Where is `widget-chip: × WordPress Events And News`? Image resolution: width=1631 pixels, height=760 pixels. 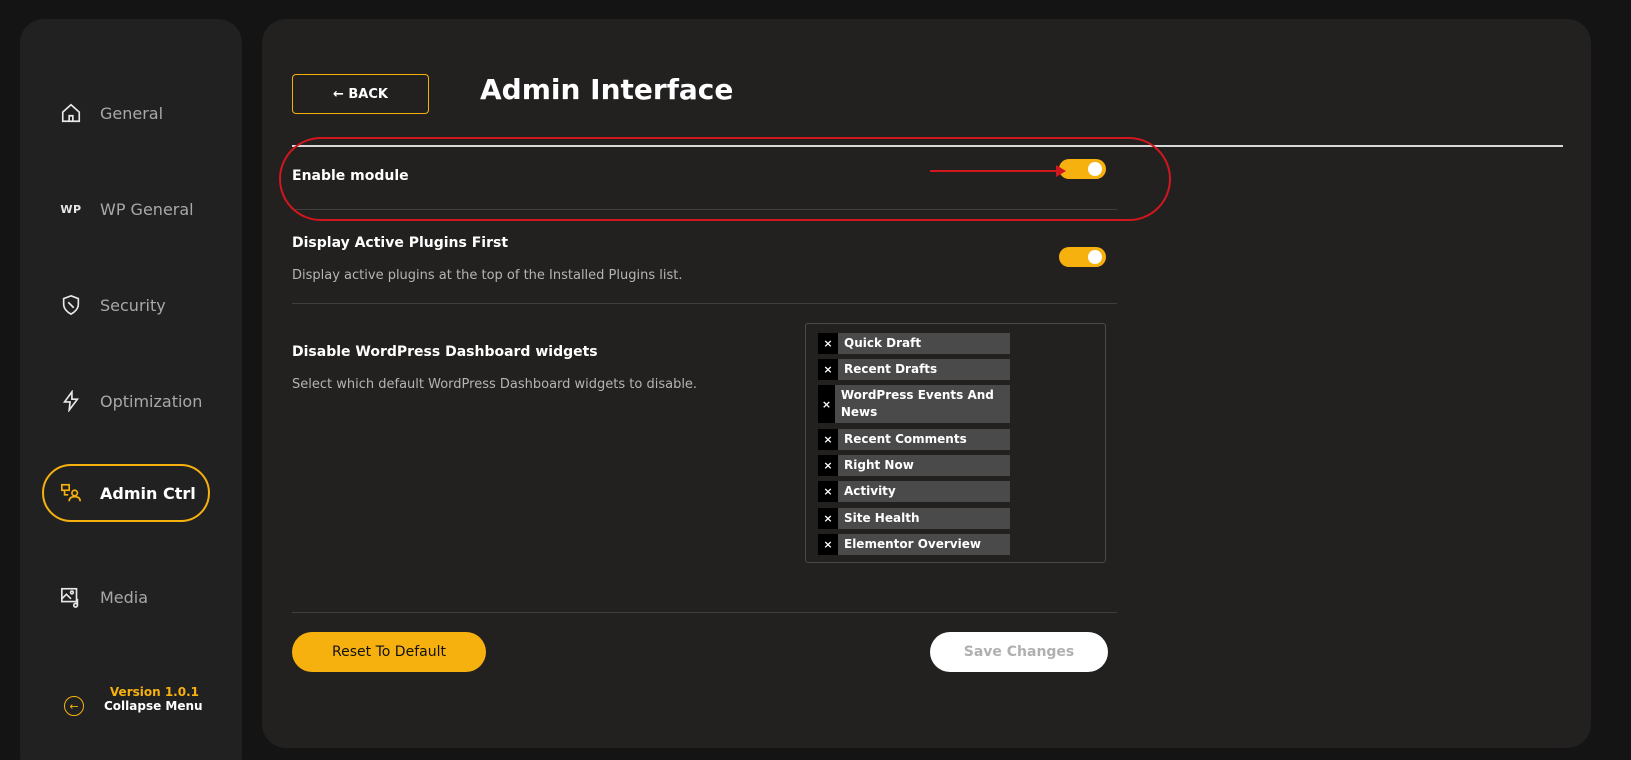
widget-chip: × WordPress Events And News is located at coordinates (914, 404).